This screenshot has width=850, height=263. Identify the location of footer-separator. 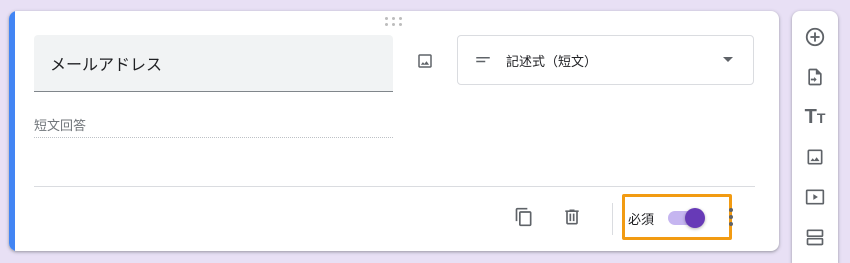
(612, 219).